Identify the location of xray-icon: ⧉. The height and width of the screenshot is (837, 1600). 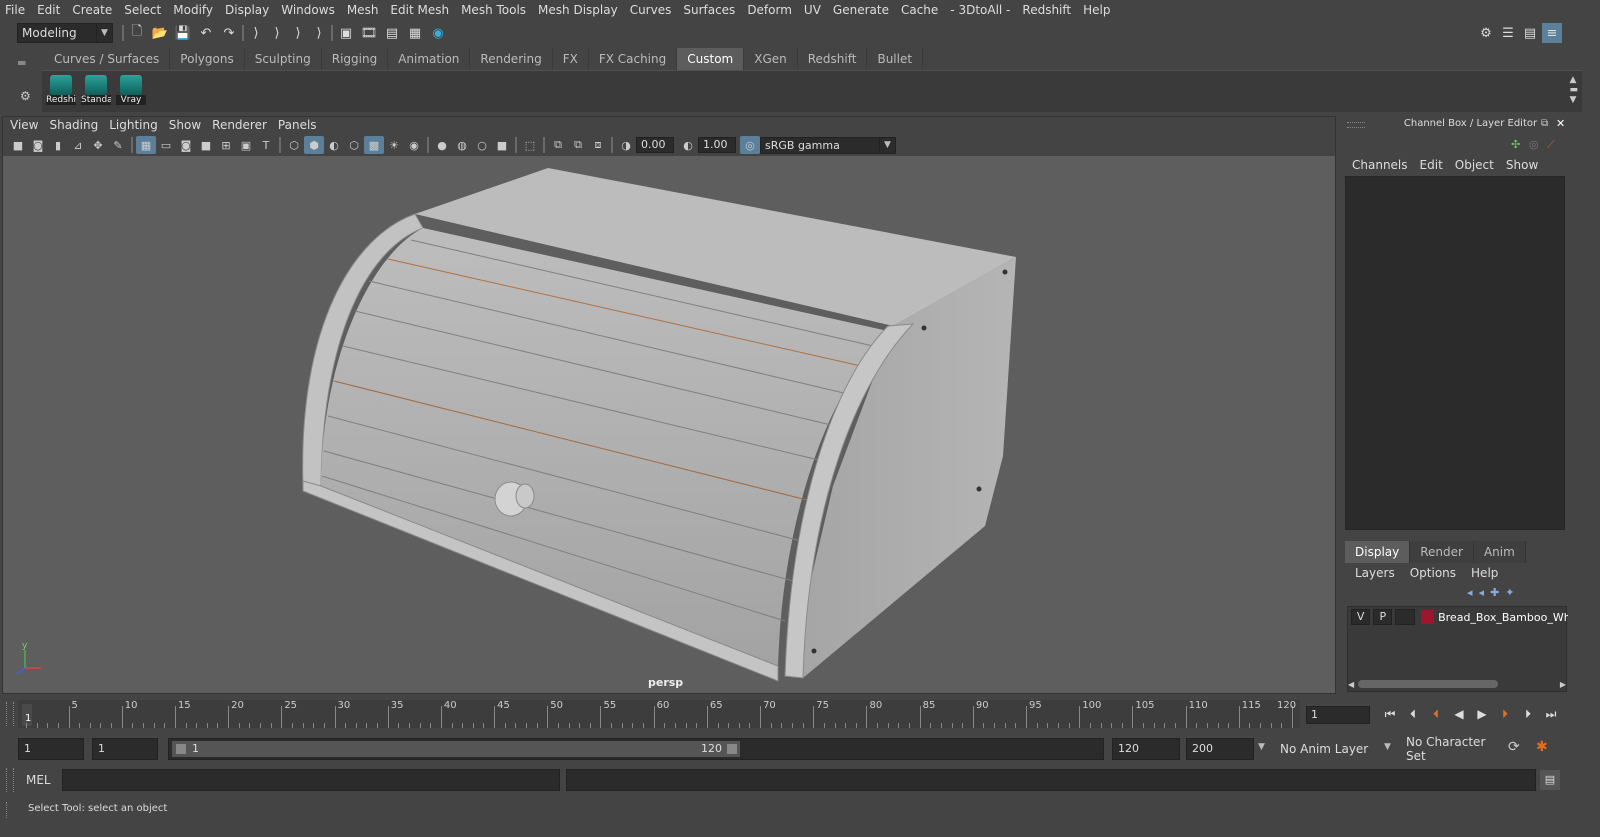
(558, 145).